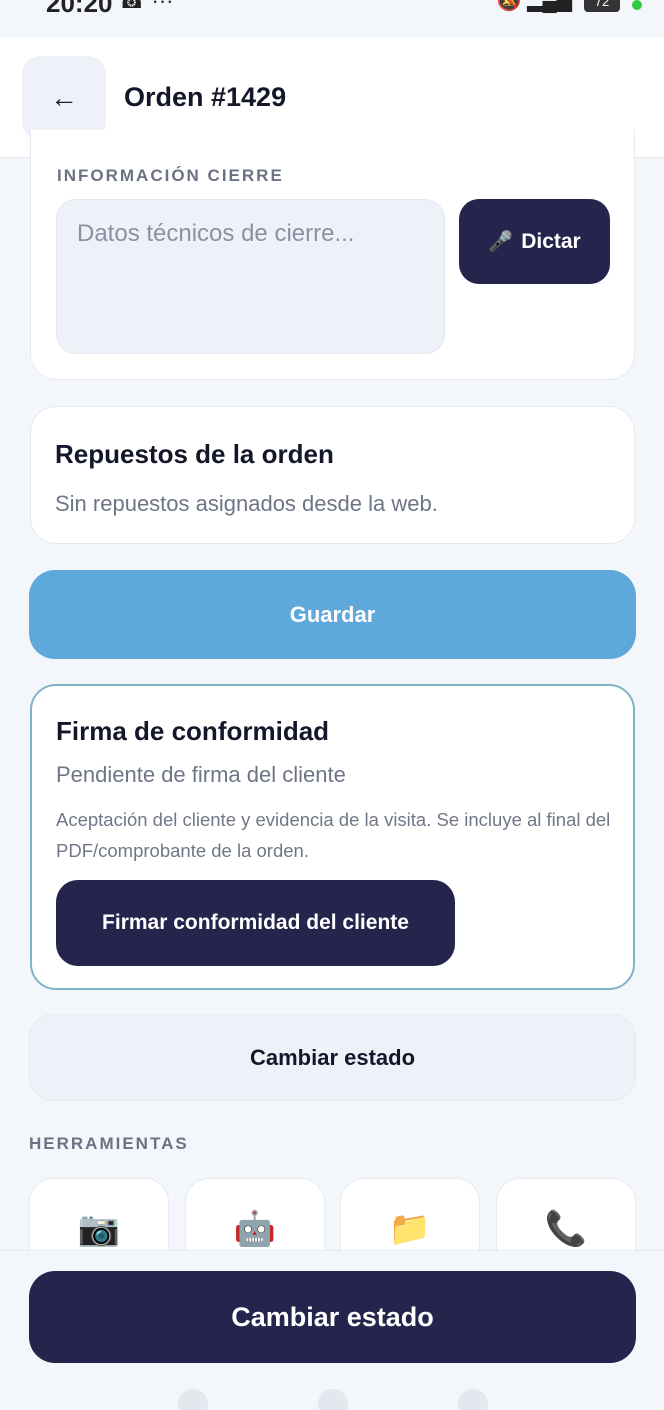 The height and width of the screenshot is (1410, 664). What do you see at coordinates (332, 19) in the screenshot?
I see `status-bar: 20:20 ☎ ··· 🔕 ▂▄▆ 72` at bounding box center [332, 19].